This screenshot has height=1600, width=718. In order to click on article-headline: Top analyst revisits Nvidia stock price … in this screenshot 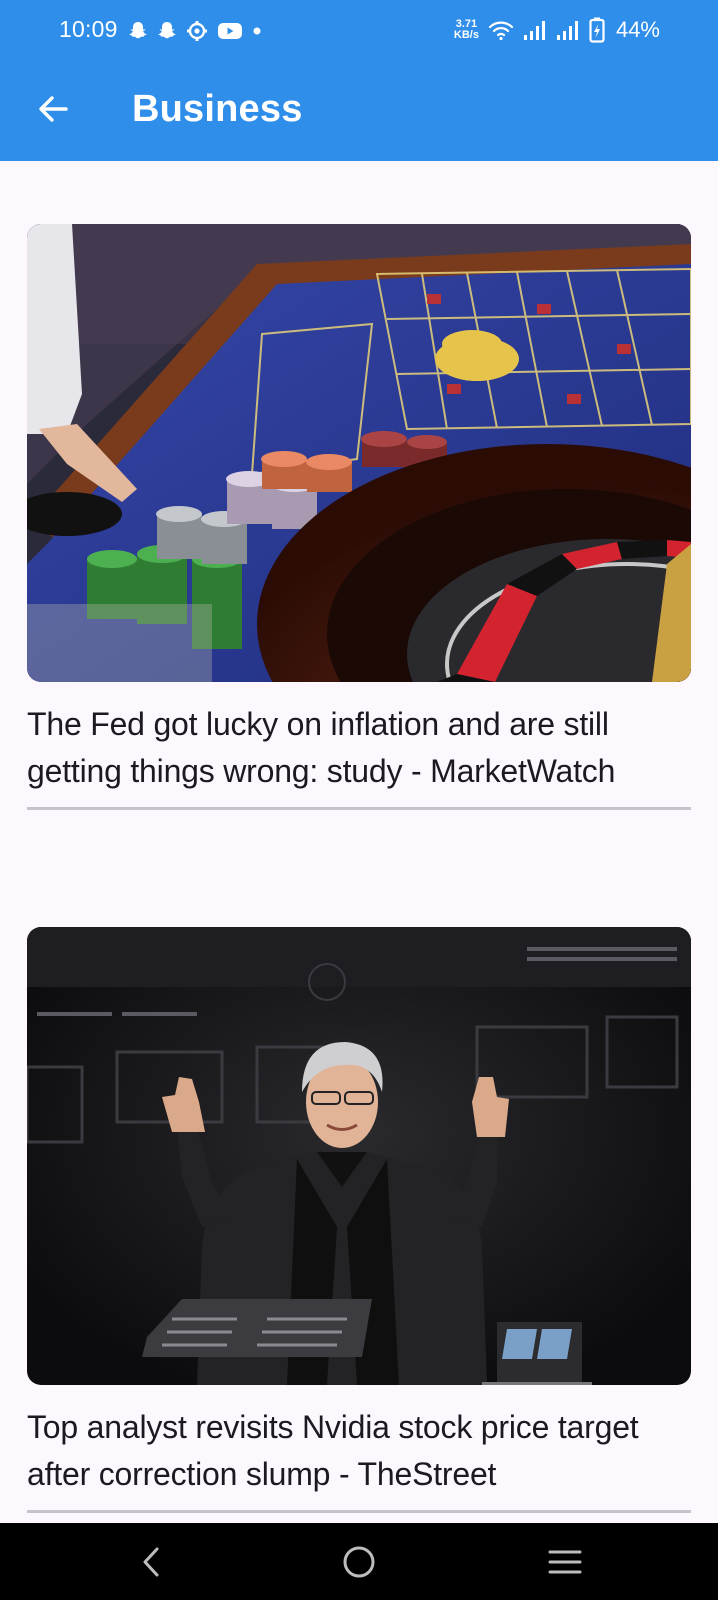, I will do `click(359, 1451)`.